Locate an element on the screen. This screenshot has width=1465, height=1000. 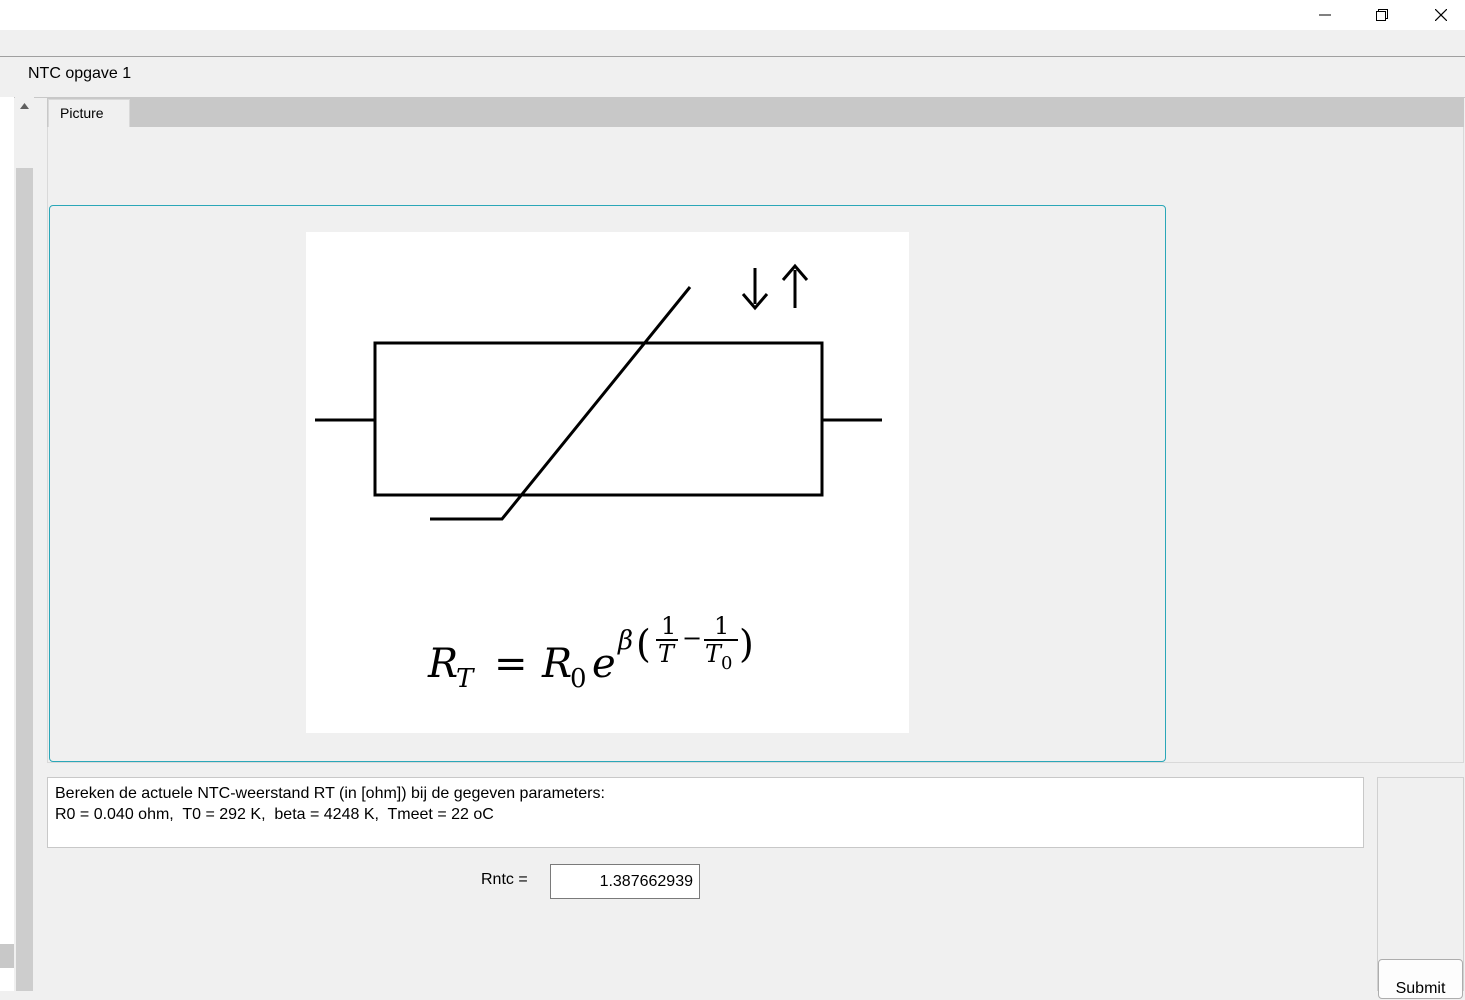
scroll-up-icon is located at coordinates (24, 106).